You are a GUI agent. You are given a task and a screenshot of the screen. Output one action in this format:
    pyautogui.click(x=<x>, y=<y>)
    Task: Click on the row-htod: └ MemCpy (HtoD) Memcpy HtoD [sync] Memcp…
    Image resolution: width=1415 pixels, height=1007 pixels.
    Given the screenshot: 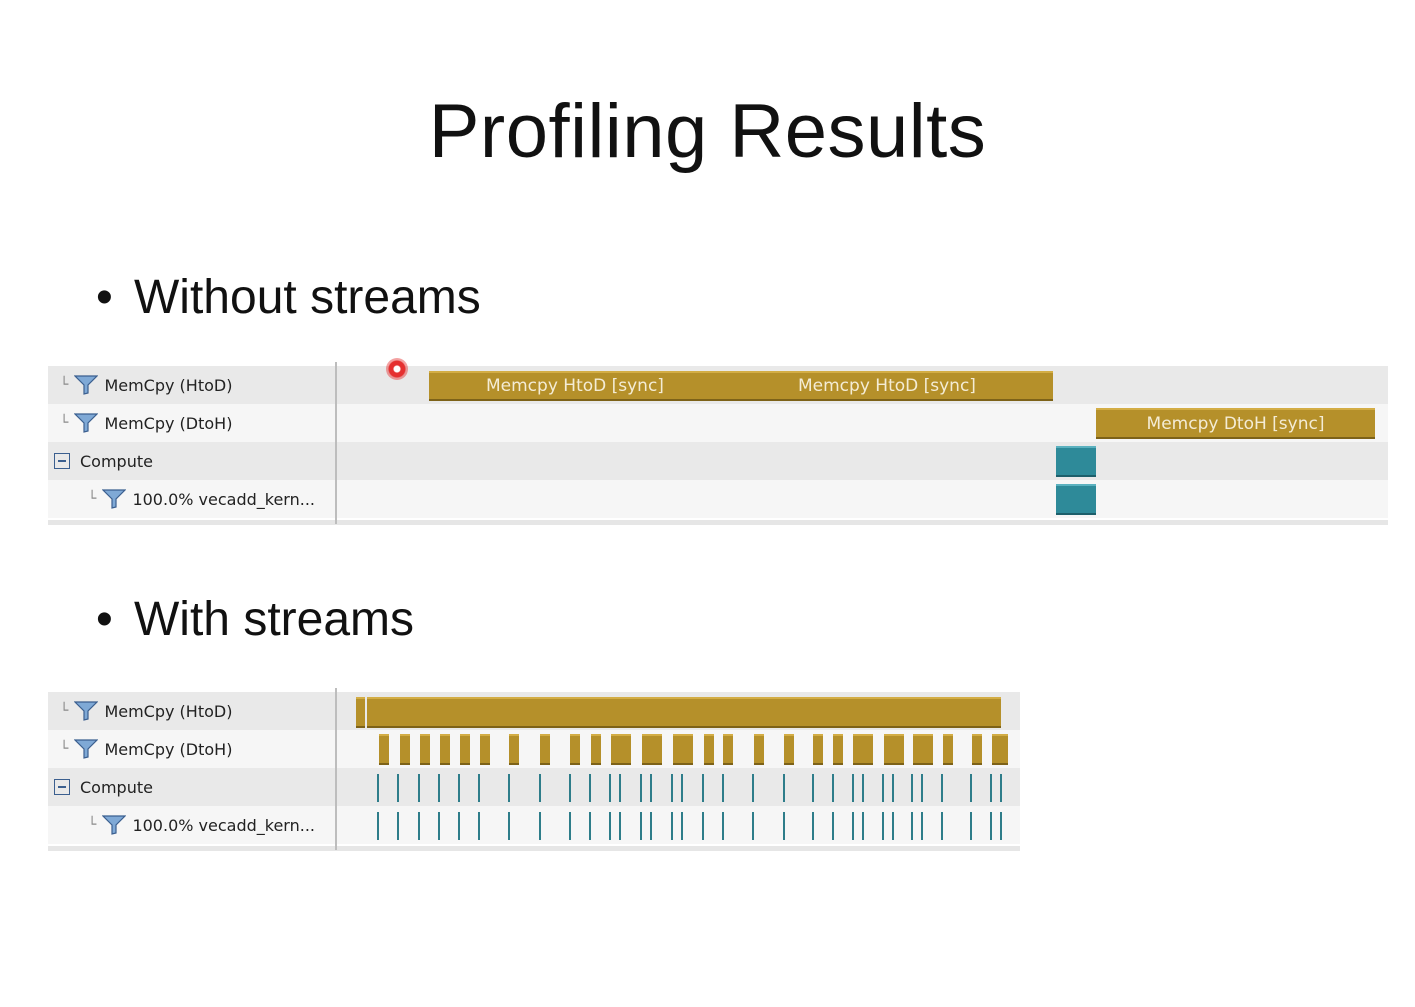 What is the action you would take?
    pyautogui.click(x=718, y=385)
    